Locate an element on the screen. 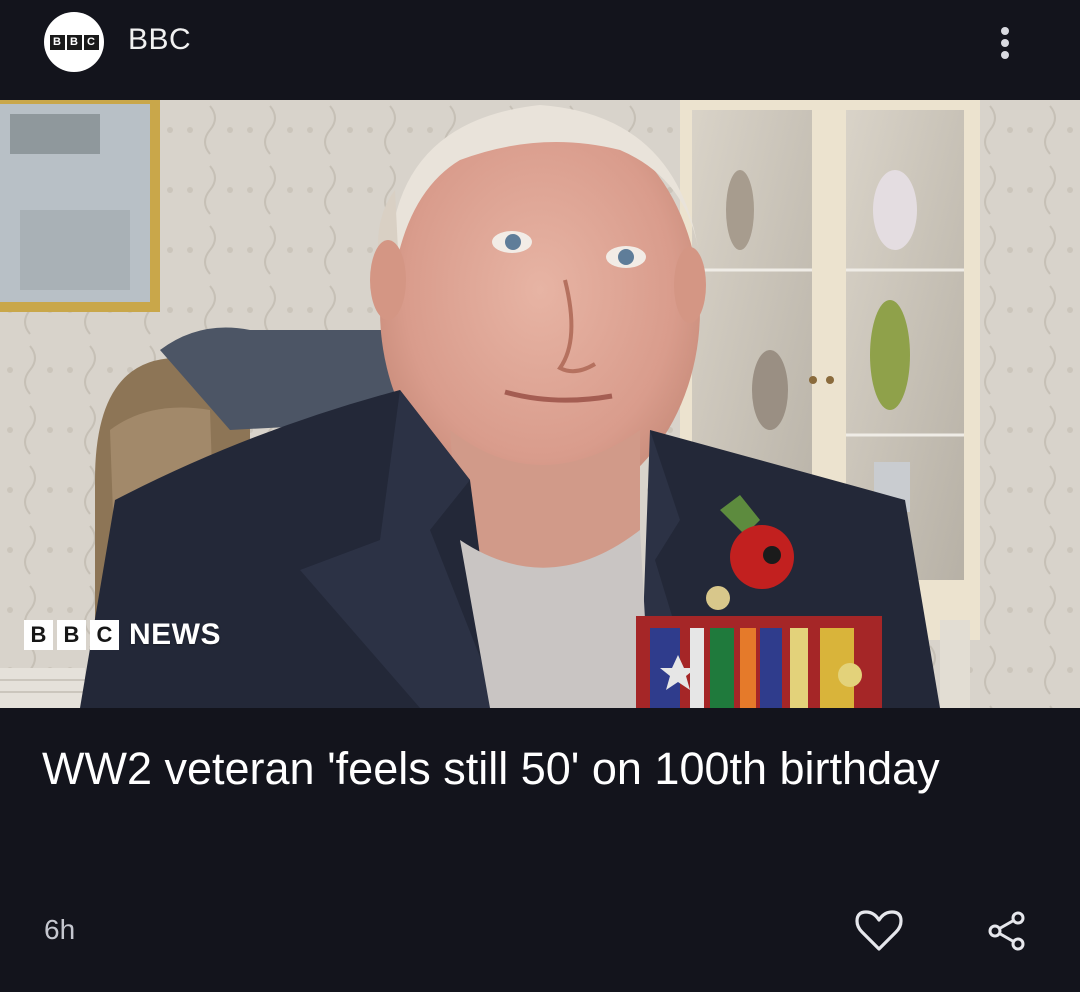 This screenshot has width=1080, height=992. bbc-logo: B B C is located at coordinates (74, 42).